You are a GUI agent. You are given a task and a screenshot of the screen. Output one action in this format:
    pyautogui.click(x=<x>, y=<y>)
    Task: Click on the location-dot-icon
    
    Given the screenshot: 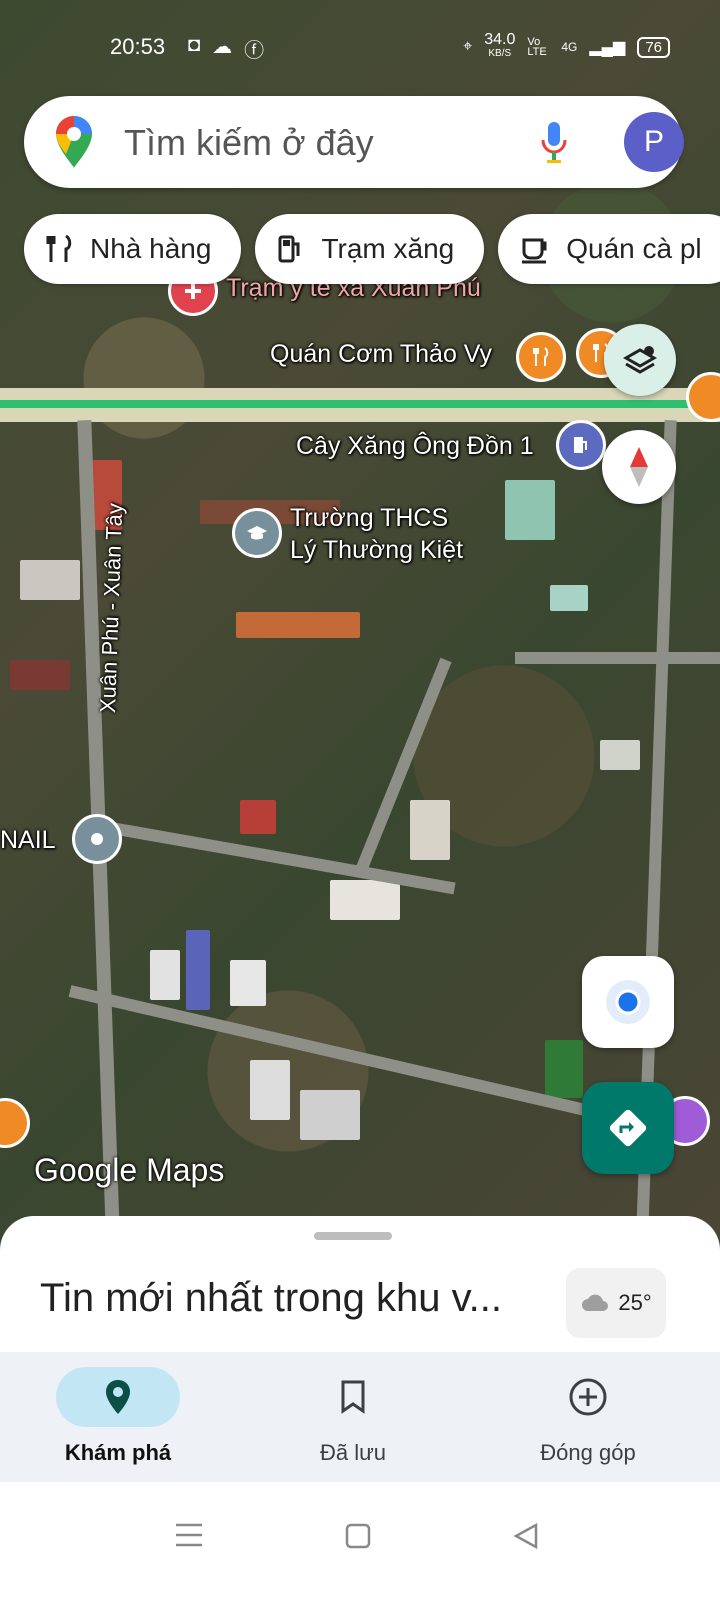 What is the action you would take?
    pyautogui.click(x=628, y=1002)
    